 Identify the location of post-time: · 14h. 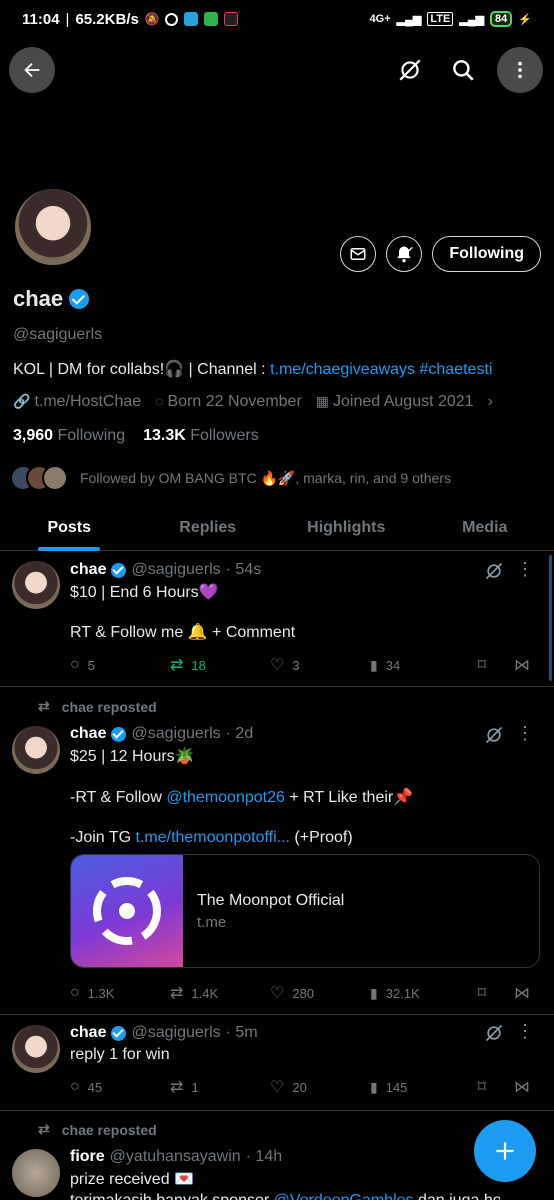
(264, 1156).